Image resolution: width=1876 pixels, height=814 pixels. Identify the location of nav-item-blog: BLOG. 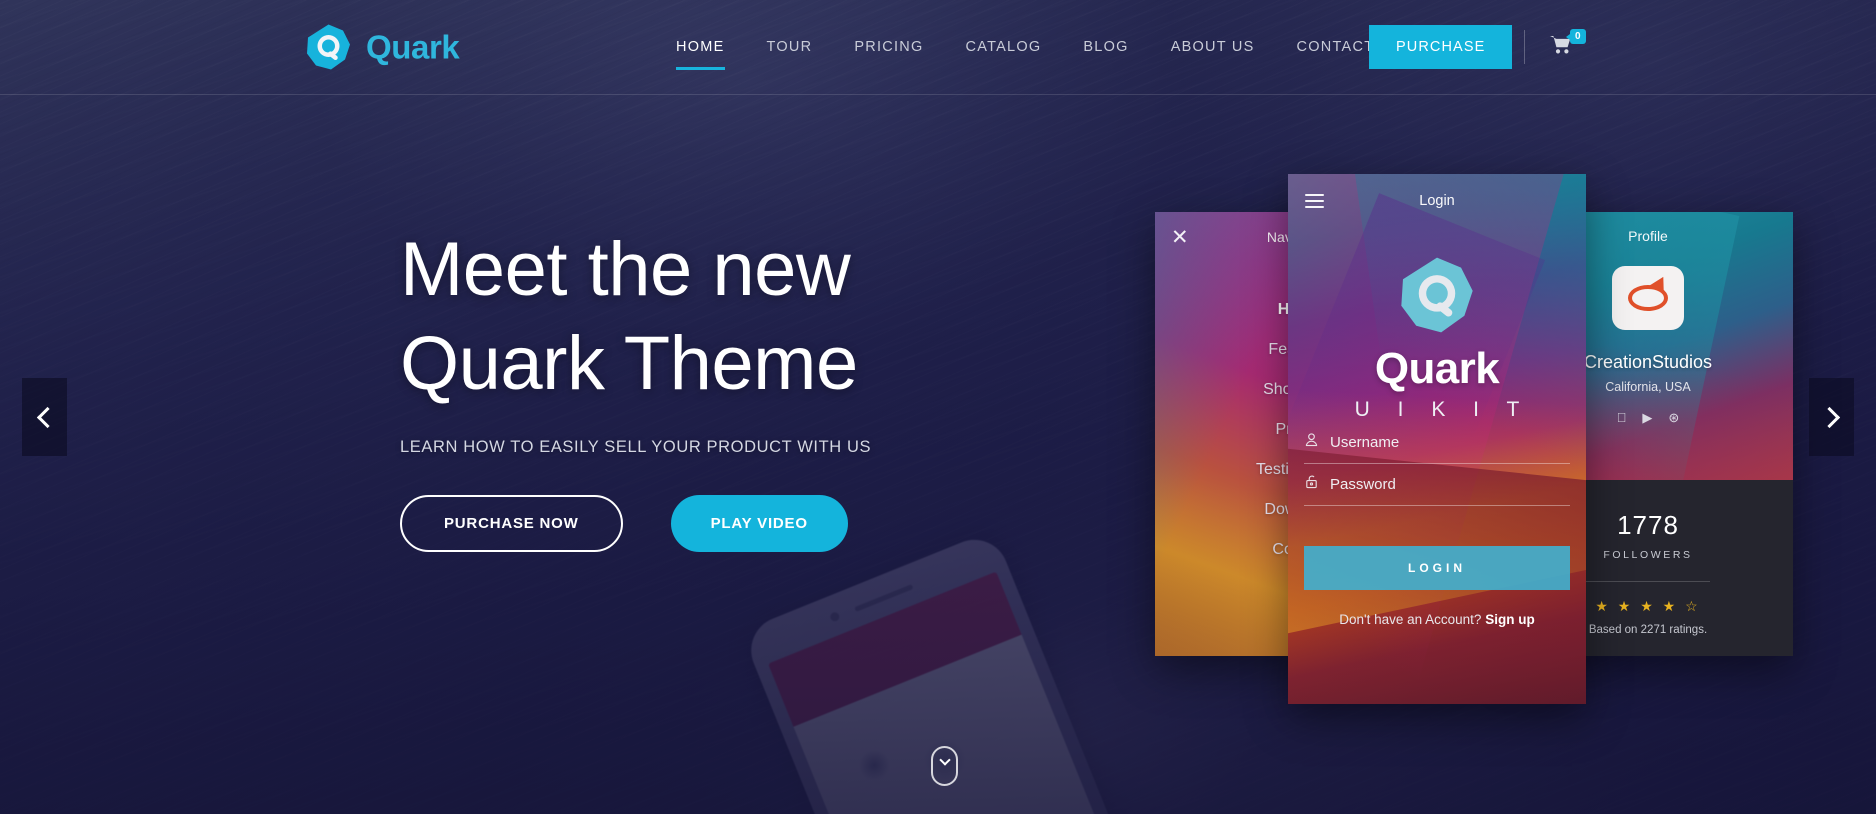
(1105, 47).